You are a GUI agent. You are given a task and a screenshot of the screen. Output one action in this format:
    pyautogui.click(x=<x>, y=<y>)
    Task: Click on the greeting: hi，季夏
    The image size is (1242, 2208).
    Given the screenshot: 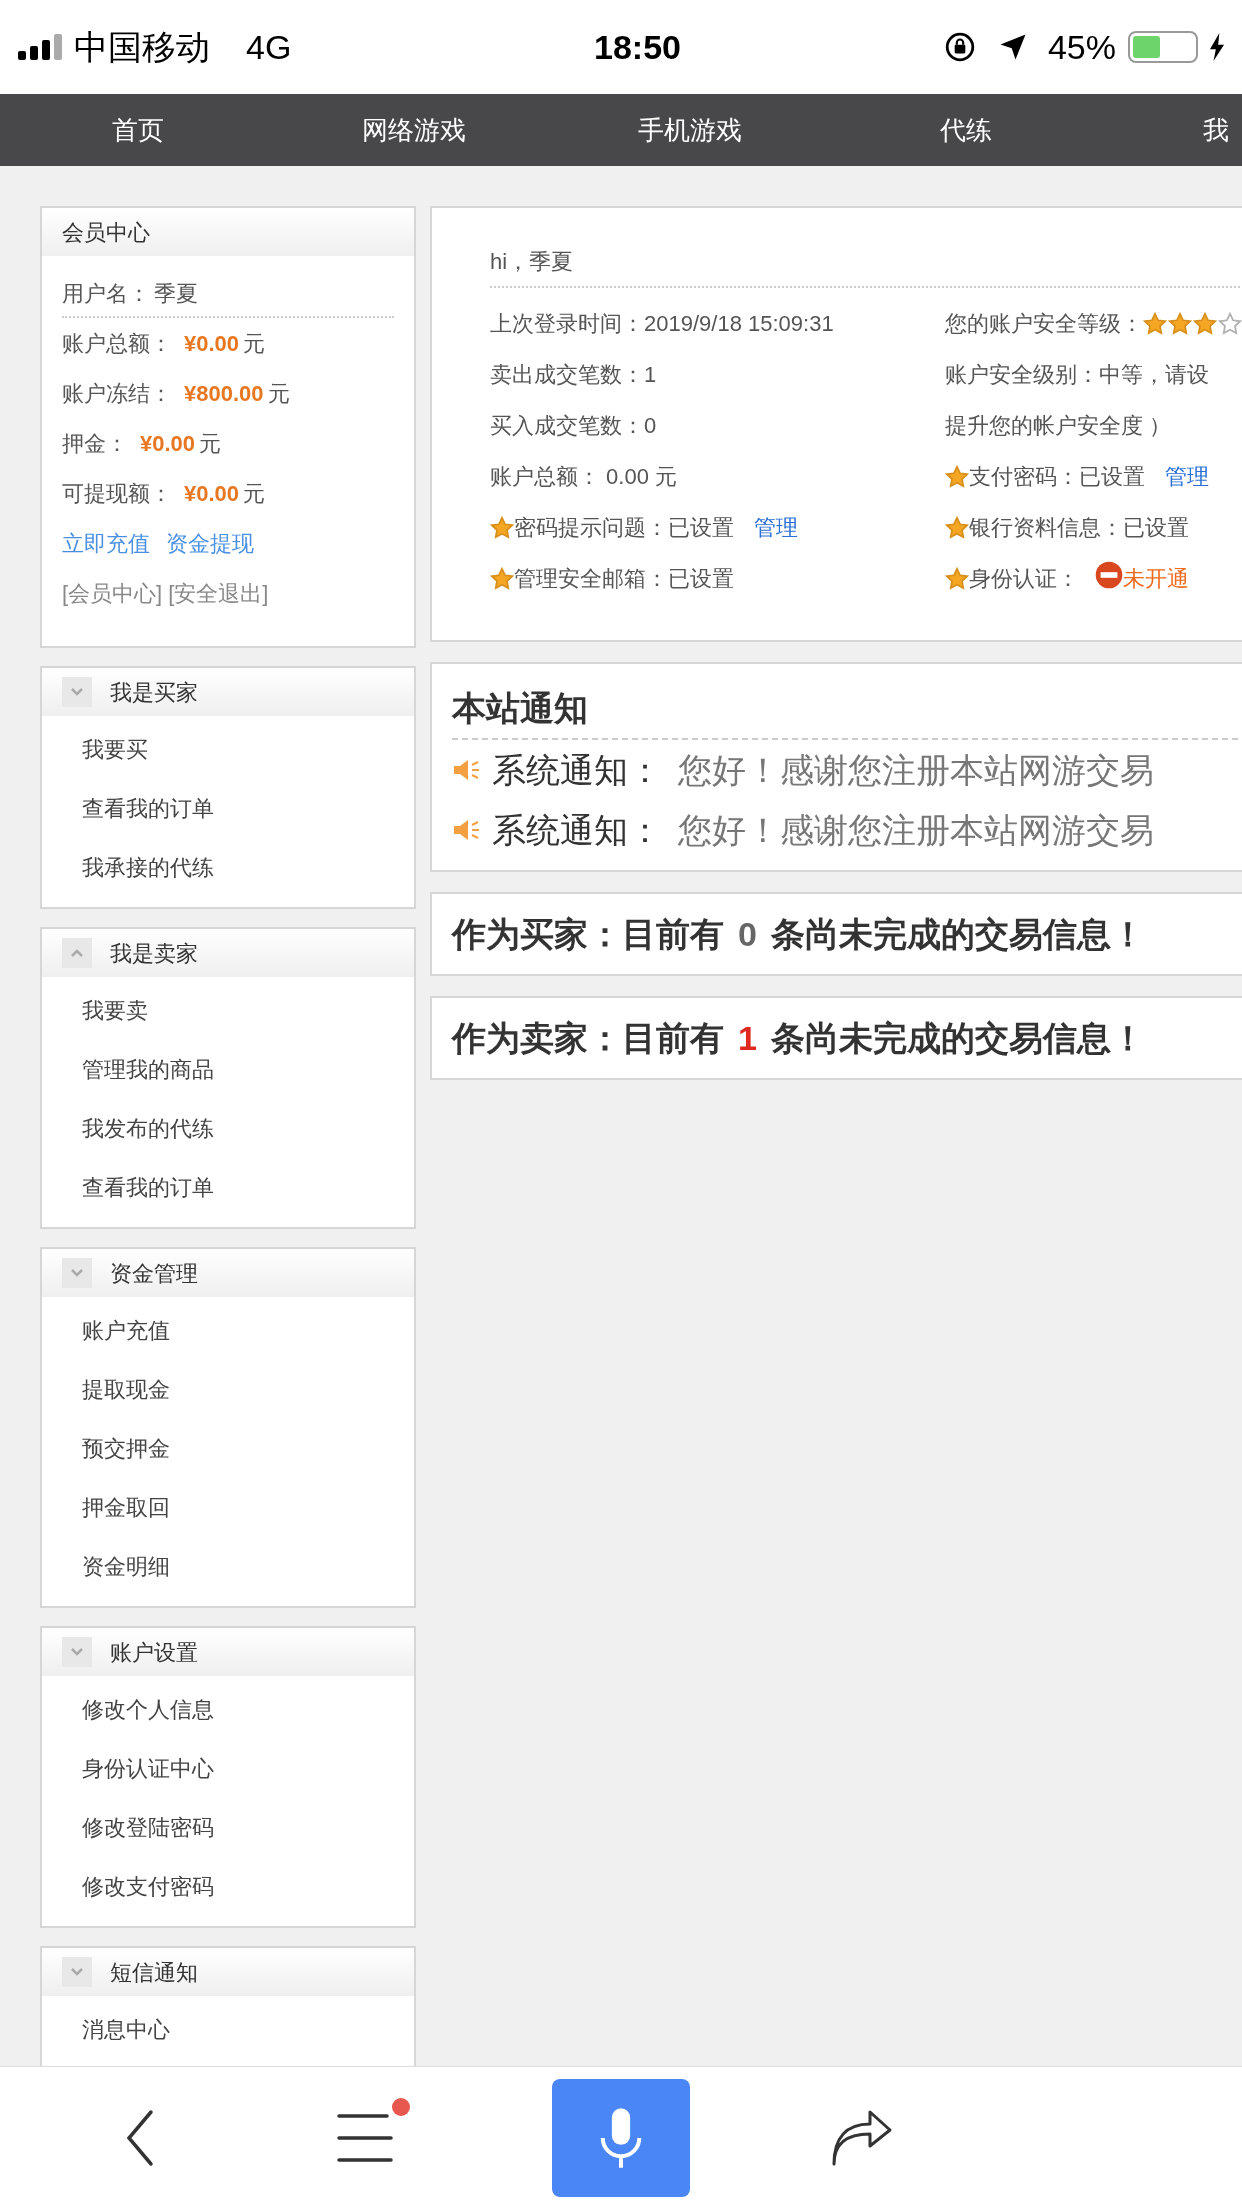 What is the action you would take?
    pyautogui.click(x=532, y=261)
    